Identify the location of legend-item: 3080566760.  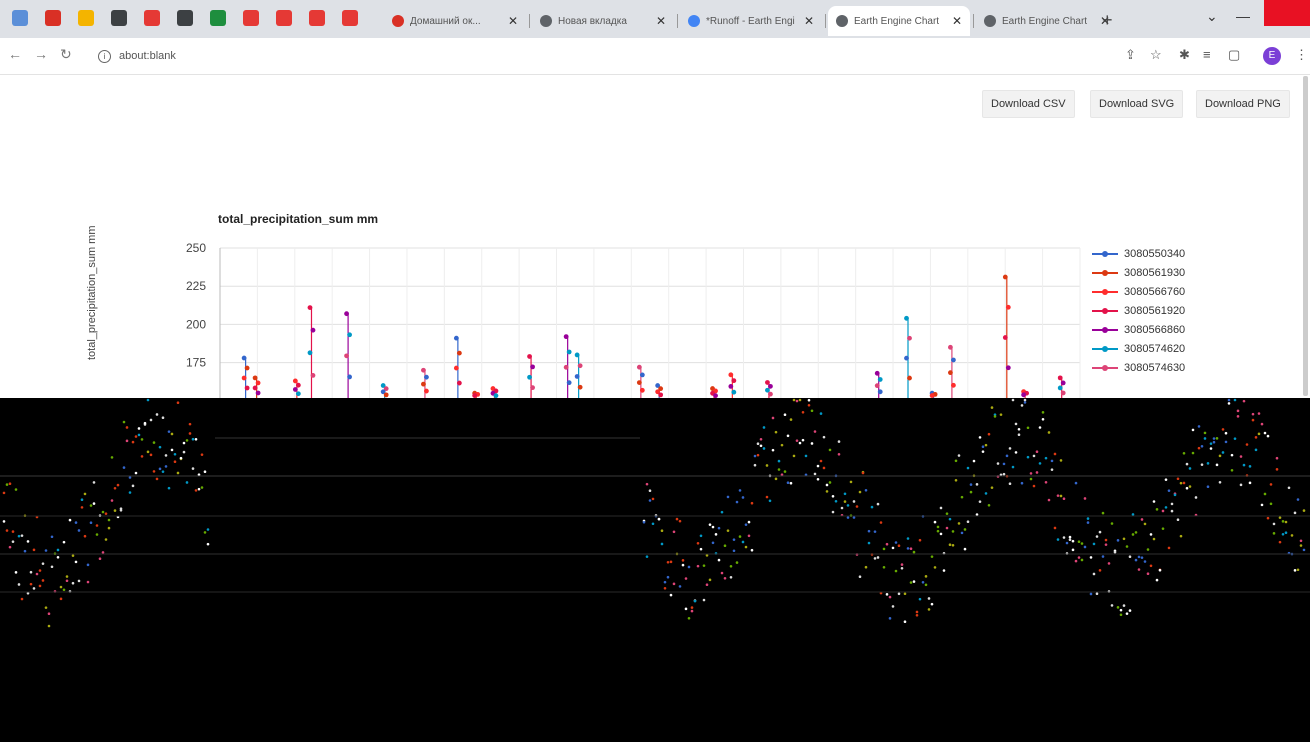
(1138, 291).